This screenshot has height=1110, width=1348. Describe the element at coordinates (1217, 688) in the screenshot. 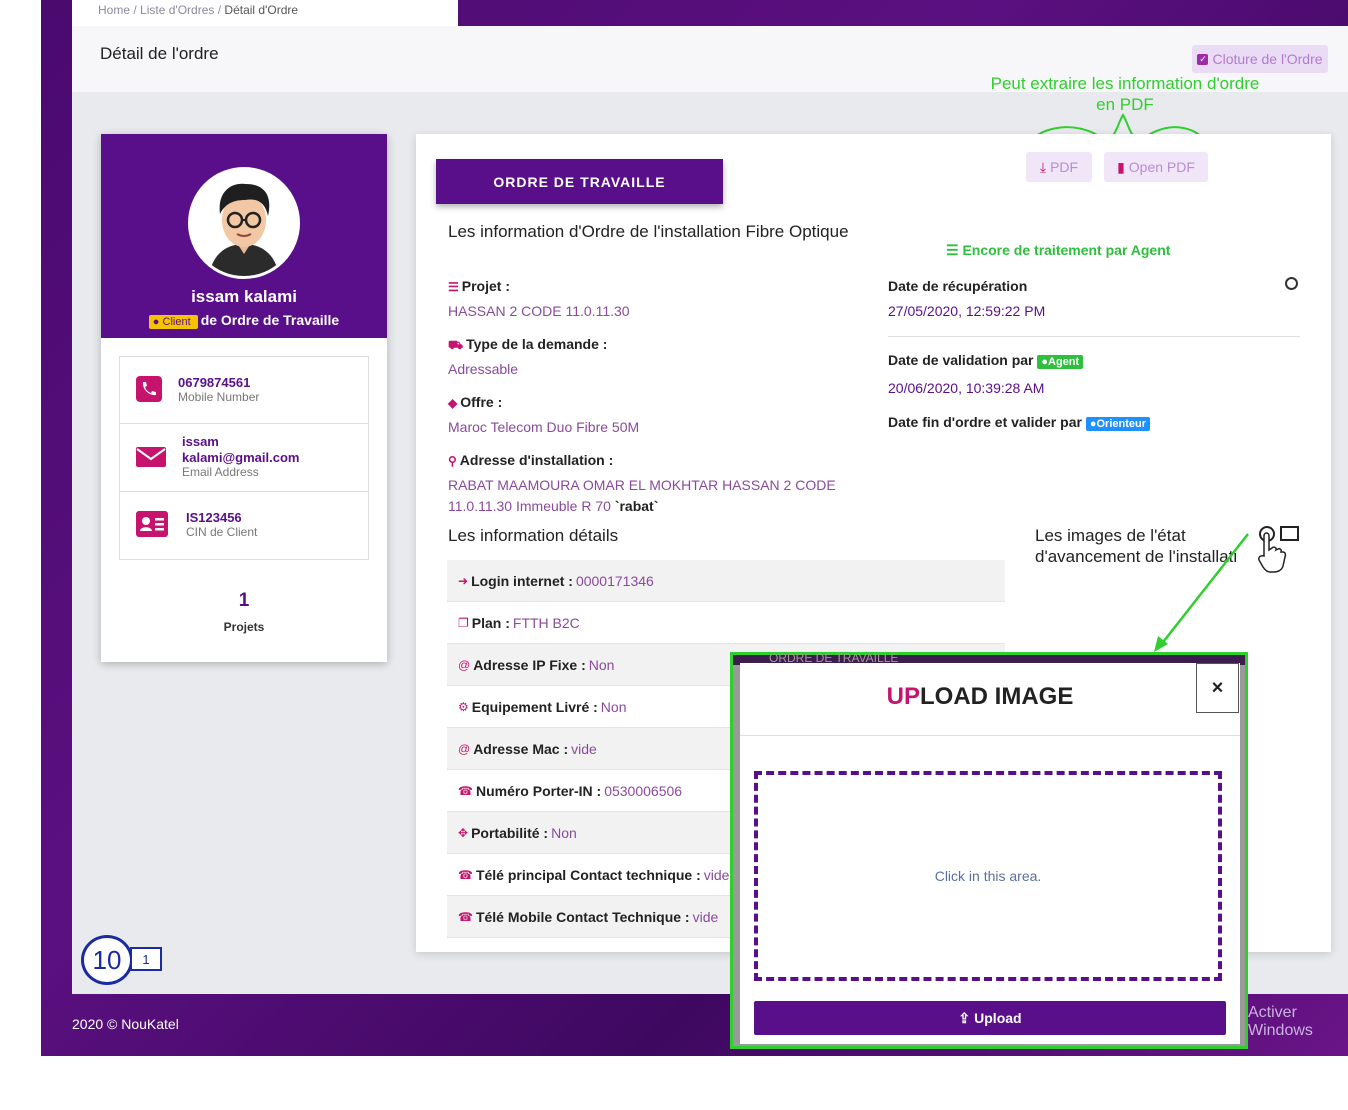

I see `close-button: ×` at that location.